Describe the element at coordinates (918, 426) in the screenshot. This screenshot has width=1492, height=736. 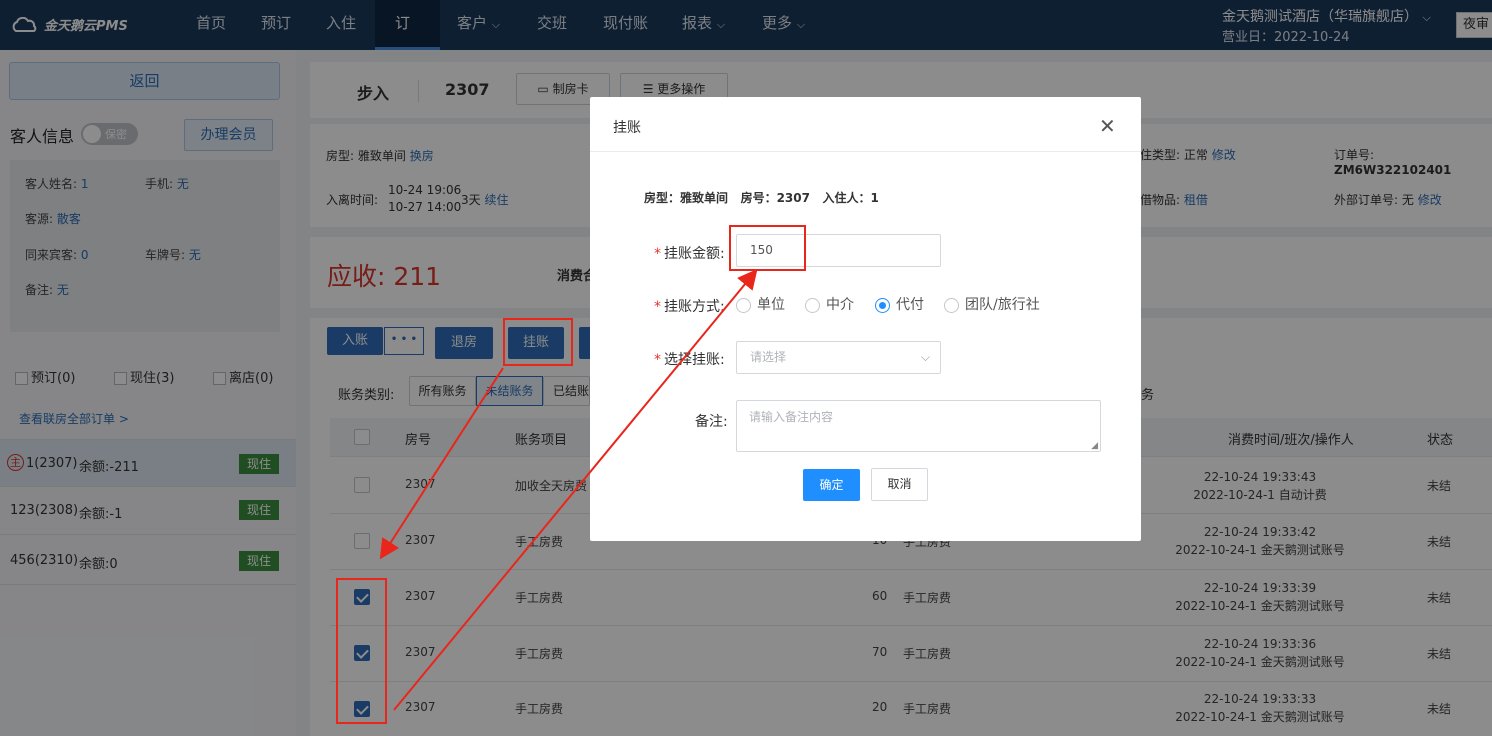
I see `remark-textarea: 请输入备注内容 ◢` at that location.